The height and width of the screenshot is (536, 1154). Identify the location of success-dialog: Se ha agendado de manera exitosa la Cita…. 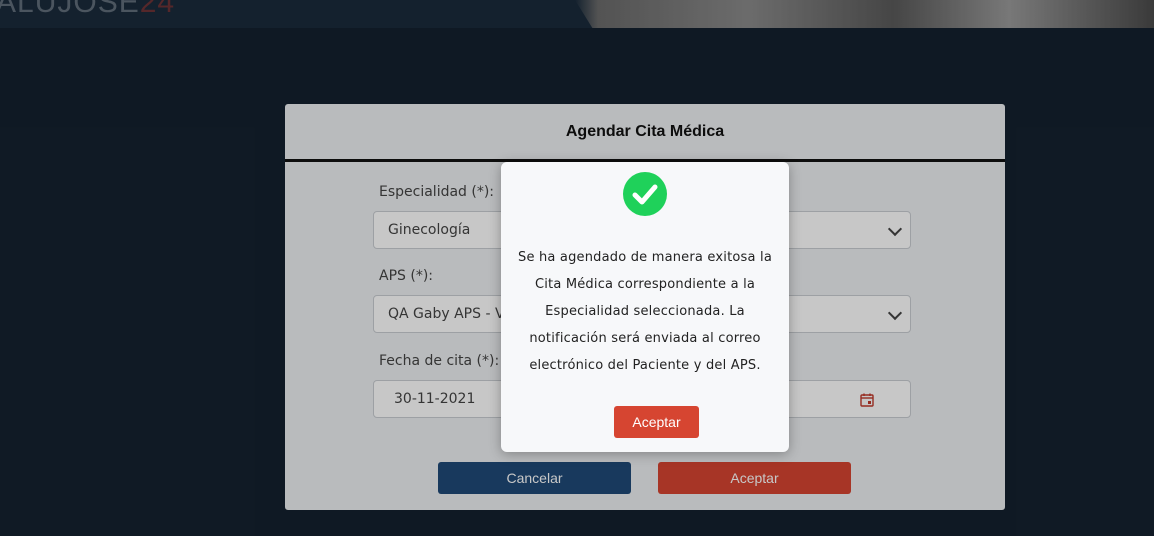
(645, 307).